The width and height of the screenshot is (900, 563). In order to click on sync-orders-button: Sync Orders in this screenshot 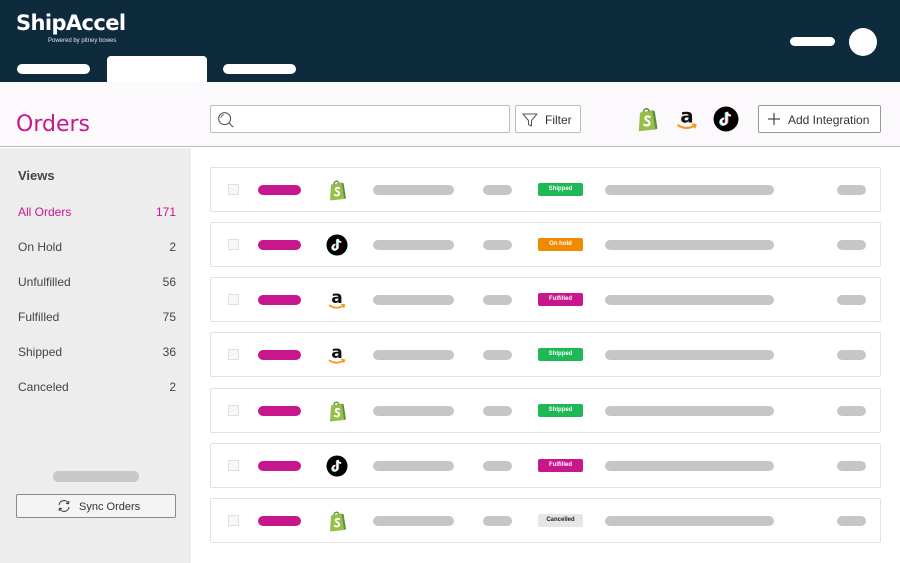, I will do `click(96, 506)`.